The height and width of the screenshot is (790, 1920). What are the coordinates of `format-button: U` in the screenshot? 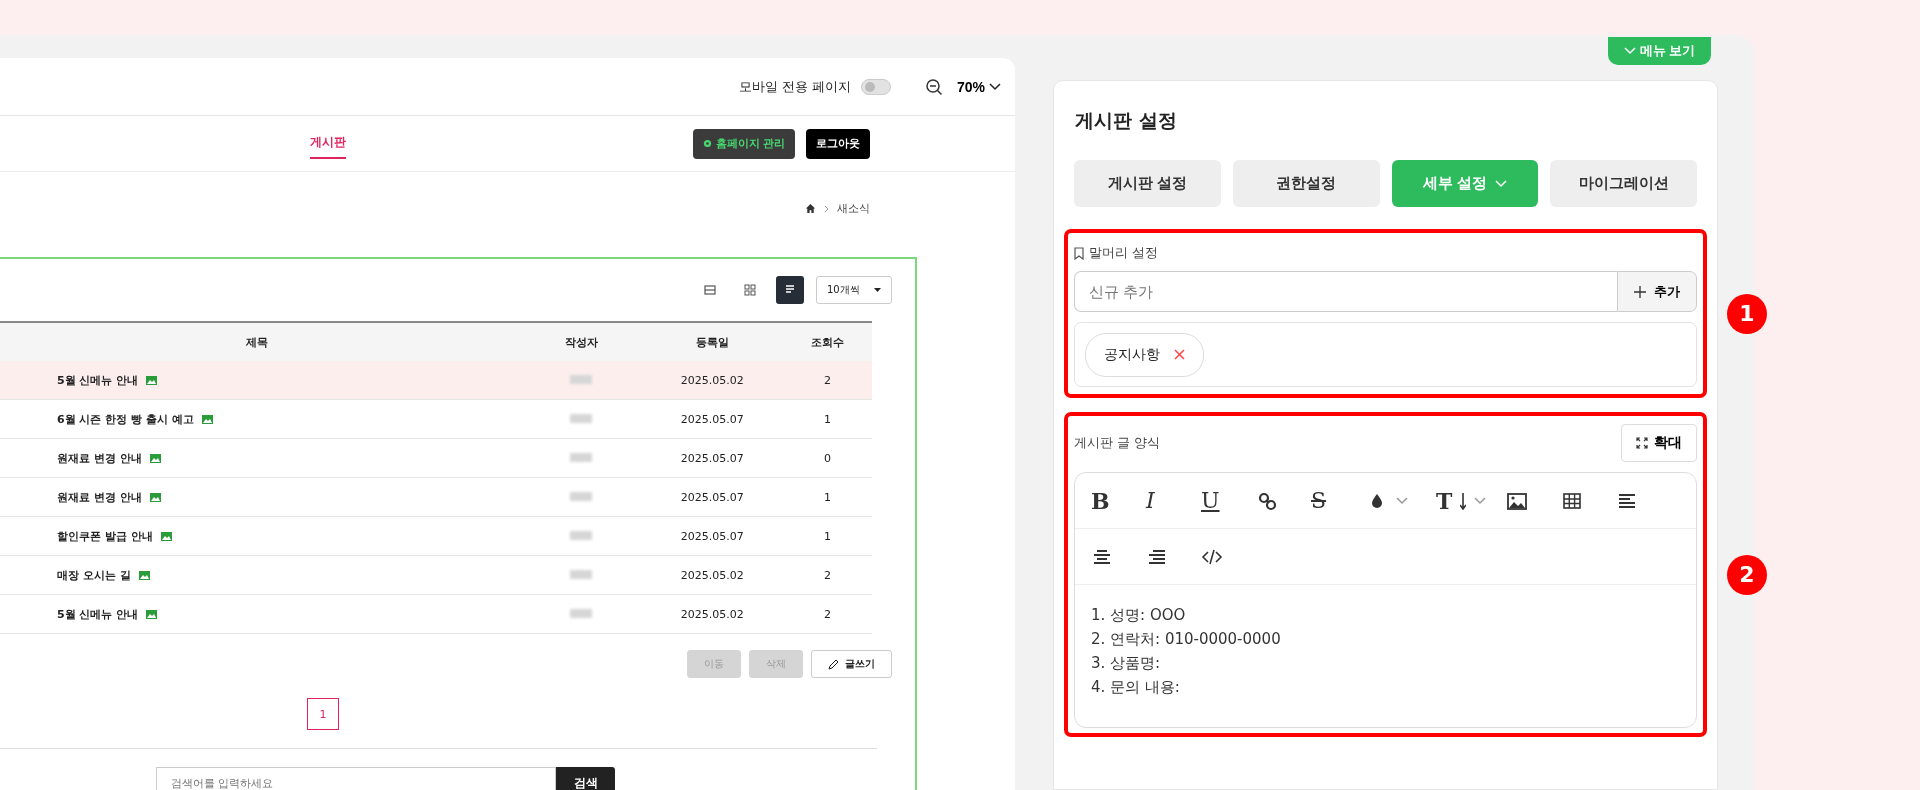 It's located at (1210, 500).